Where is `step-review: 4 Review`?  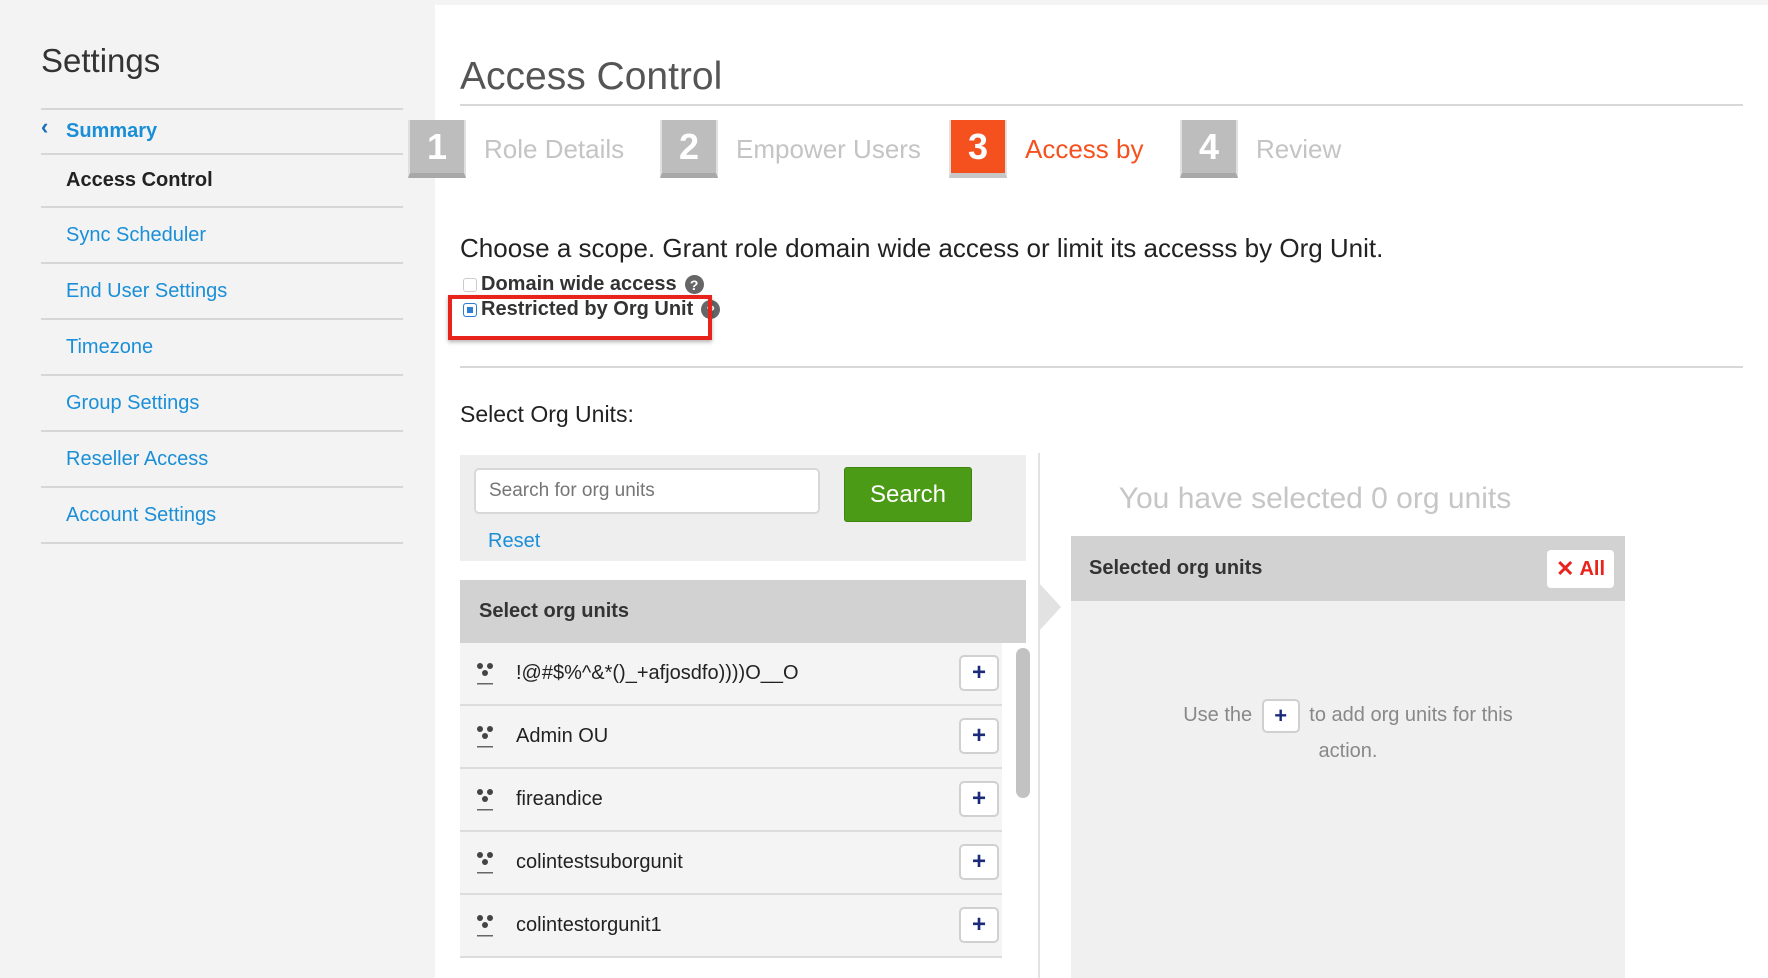 step-review: 4 Review is located at coordinates (1260, 149).